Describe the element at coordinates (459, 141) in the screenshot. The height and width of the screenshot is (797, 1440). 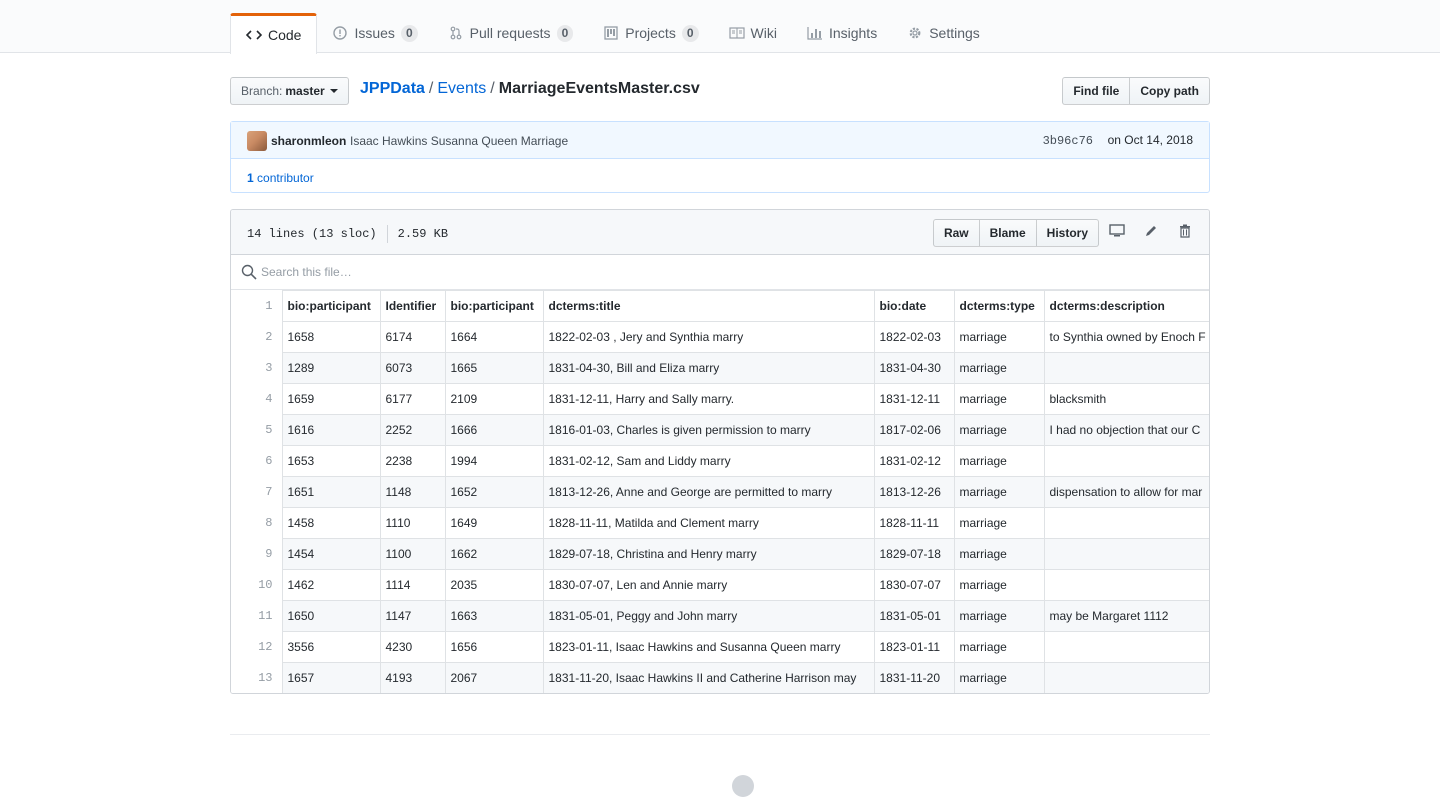
I see `commit-message-link: Isaac Hawkins Susanna Queen Marriage` at that location.